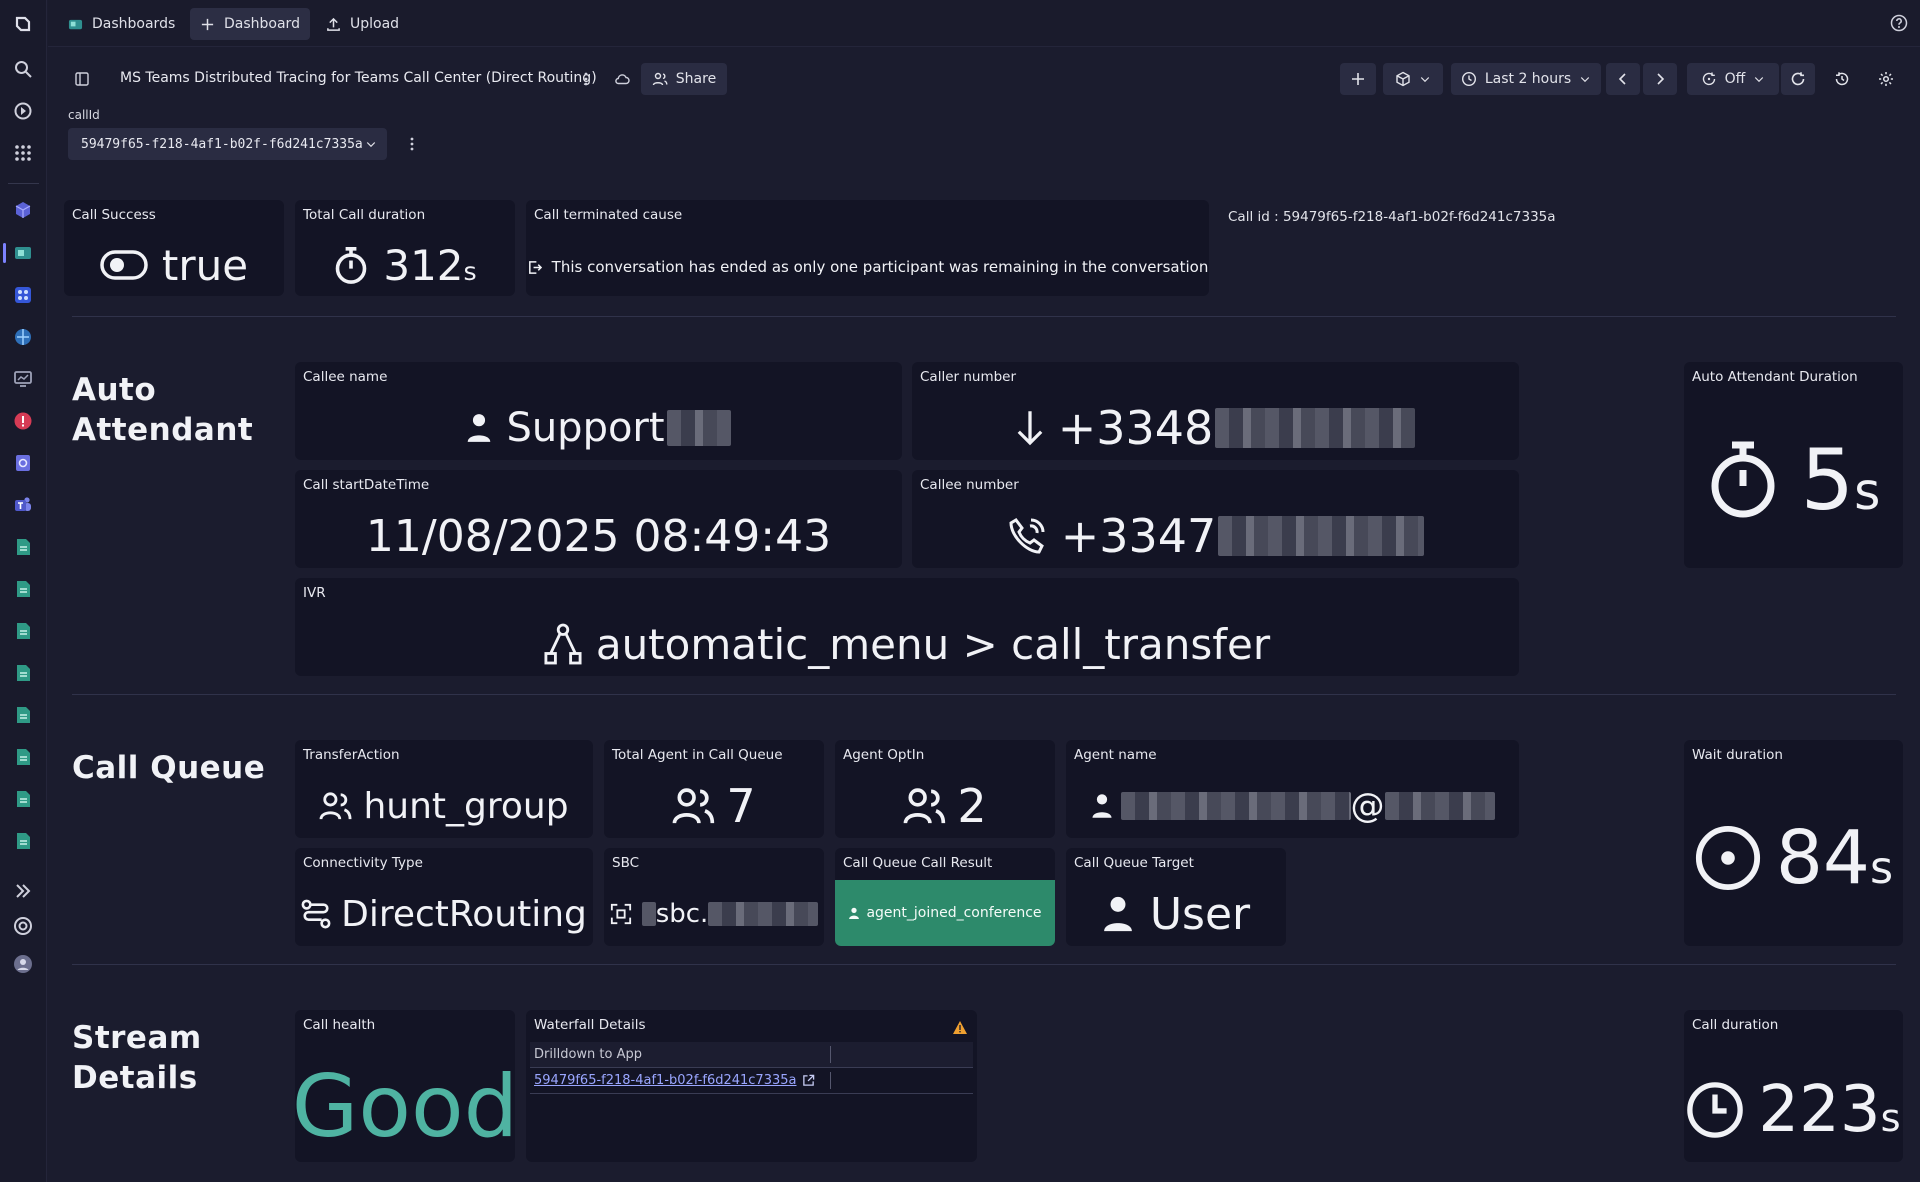 Image resolution: width=1920 pixels, height=1182 pixels. What do you see at coordinates (23, 463) in the screenshot?
I see `logs-app-icon` at bounding box center [23, 463].